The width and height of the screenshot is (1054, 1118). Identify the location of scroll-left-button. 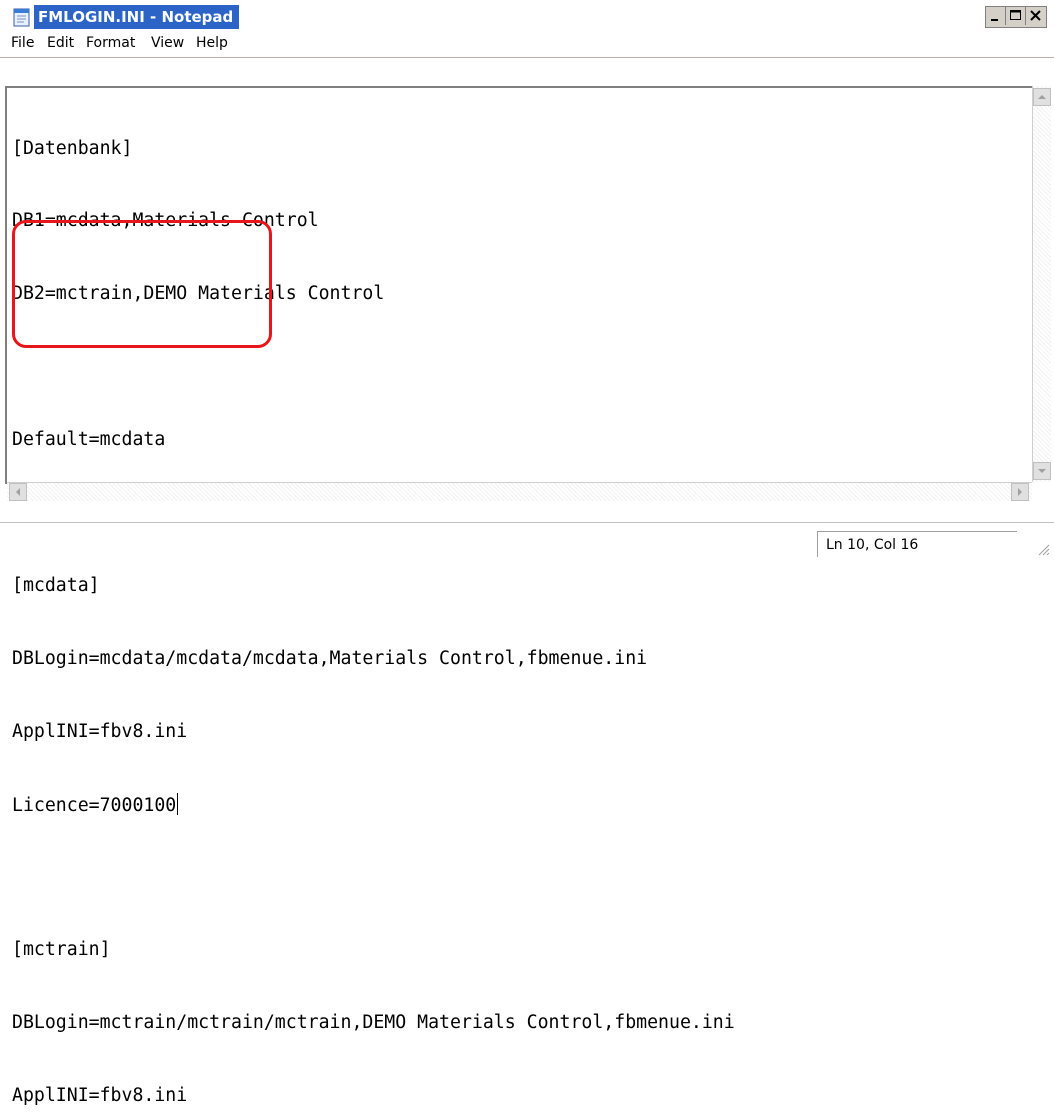
(18, 492).